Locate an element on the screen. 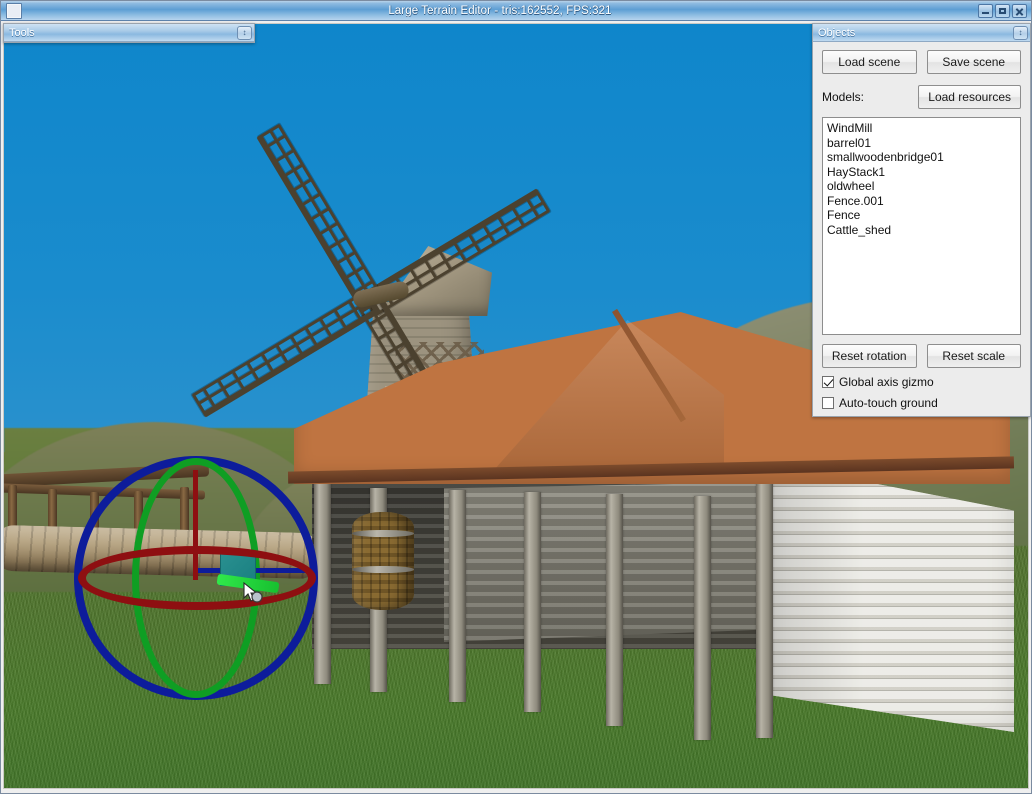 The height and width of the screenshot is (794, 1032). load-scene-button: Load scene is located at coordinates (869, 62).